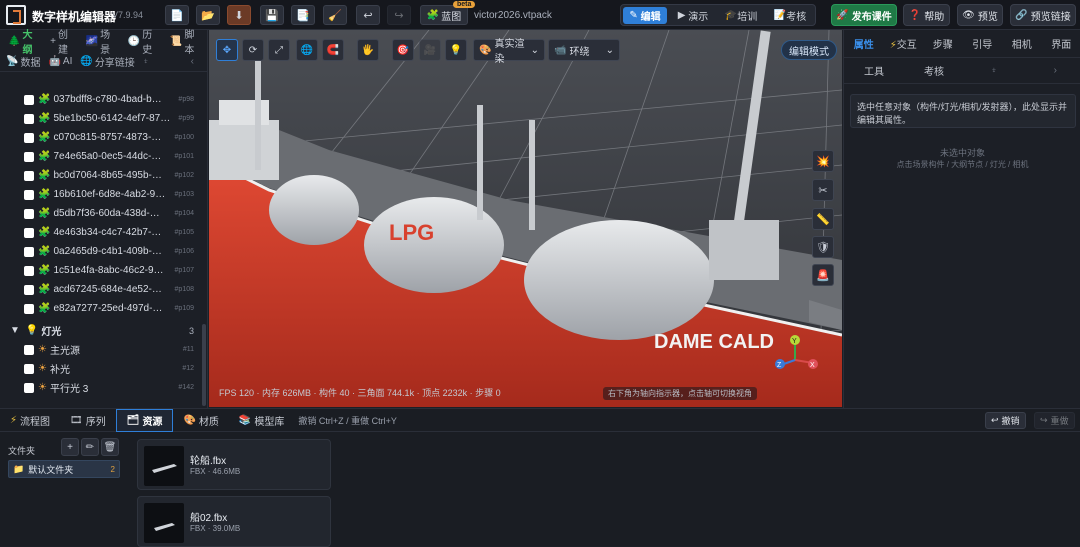 Image resolution: width=1080 pixels, height=547 pixels. Describe the element at coordinates (823, 247) in the screenshot. I see `shield-icon: 🛡` at that location.